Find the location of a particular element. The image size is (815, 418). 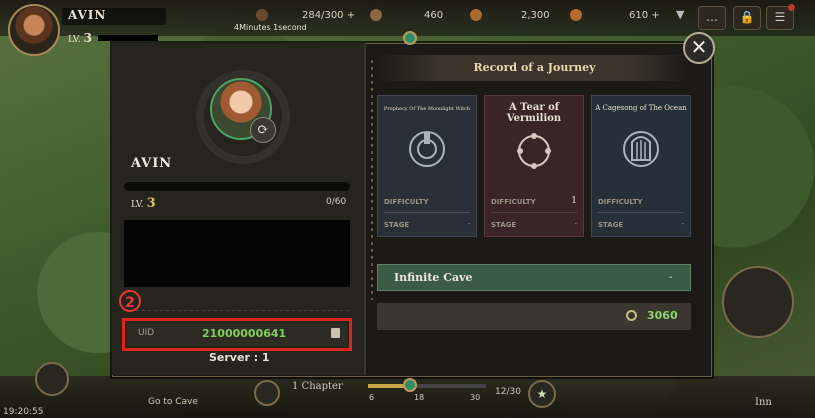

score-value: 3060 is located at coordinates (662, 315).